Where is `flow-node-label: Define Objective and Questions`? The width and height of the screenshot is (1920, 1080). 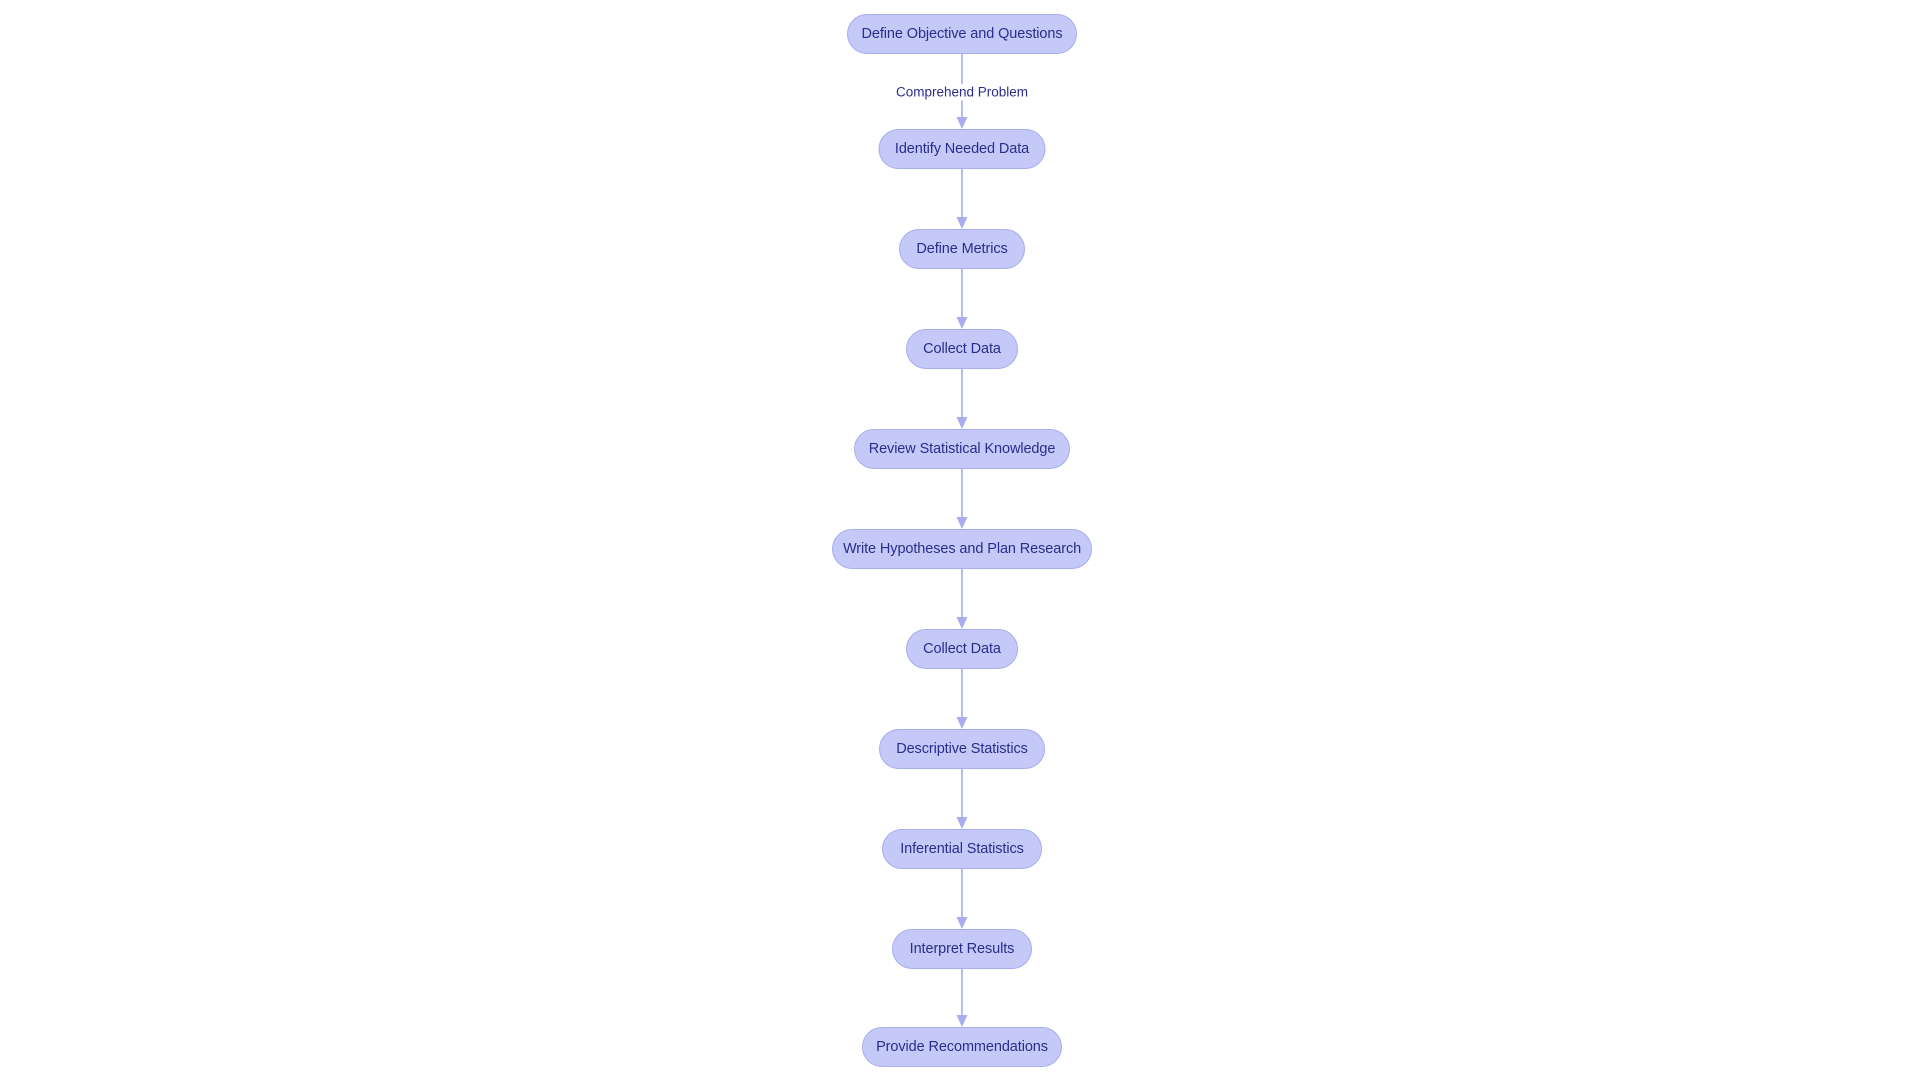 flow-node-label: Define Objective and Questions is located at coordinates (962, 33).